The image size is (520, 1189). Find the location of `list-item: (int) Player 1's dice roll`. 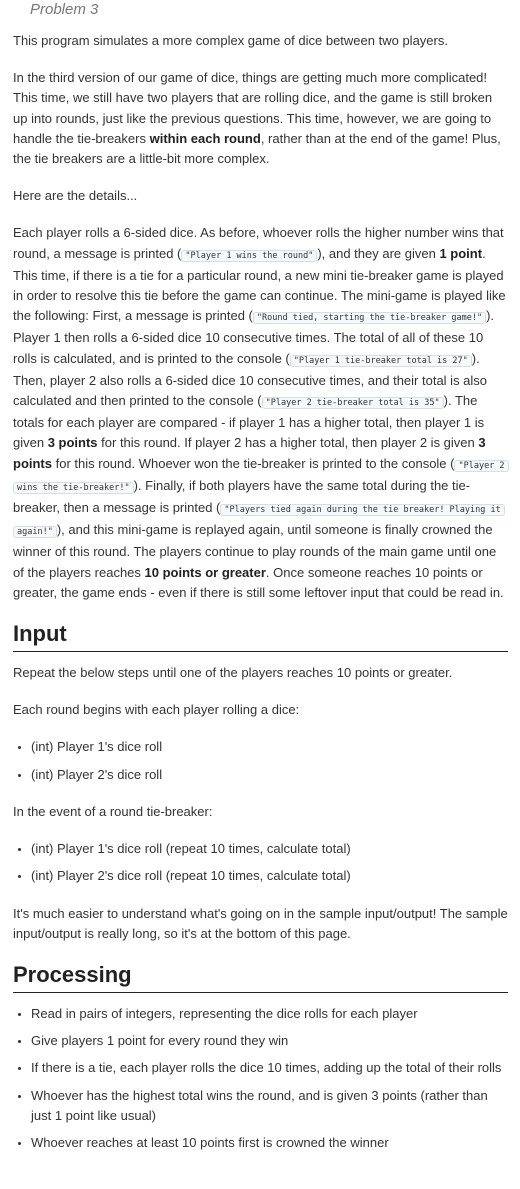

list-item: (int) Player 1's dice roll is located at coordinates (269, 747).